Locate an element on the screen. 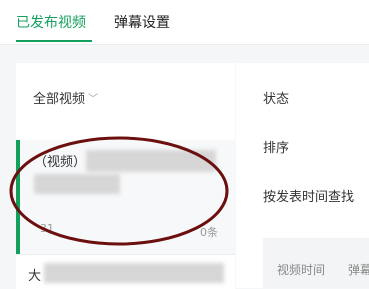  selected-indicator is located at coordinates (18, 197).